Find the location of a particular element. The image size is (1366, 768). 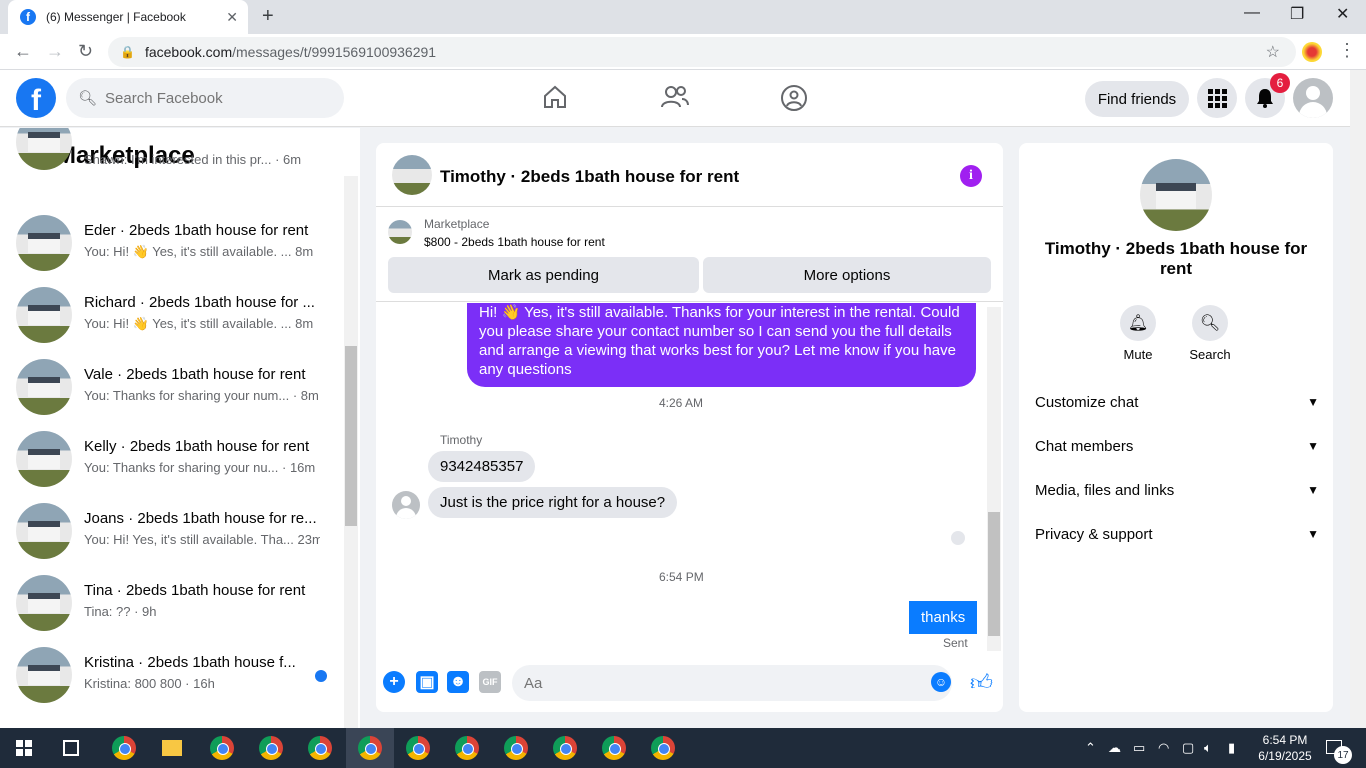

bookmark-star-icon: ☆ is located at coordinates (1273, 52).